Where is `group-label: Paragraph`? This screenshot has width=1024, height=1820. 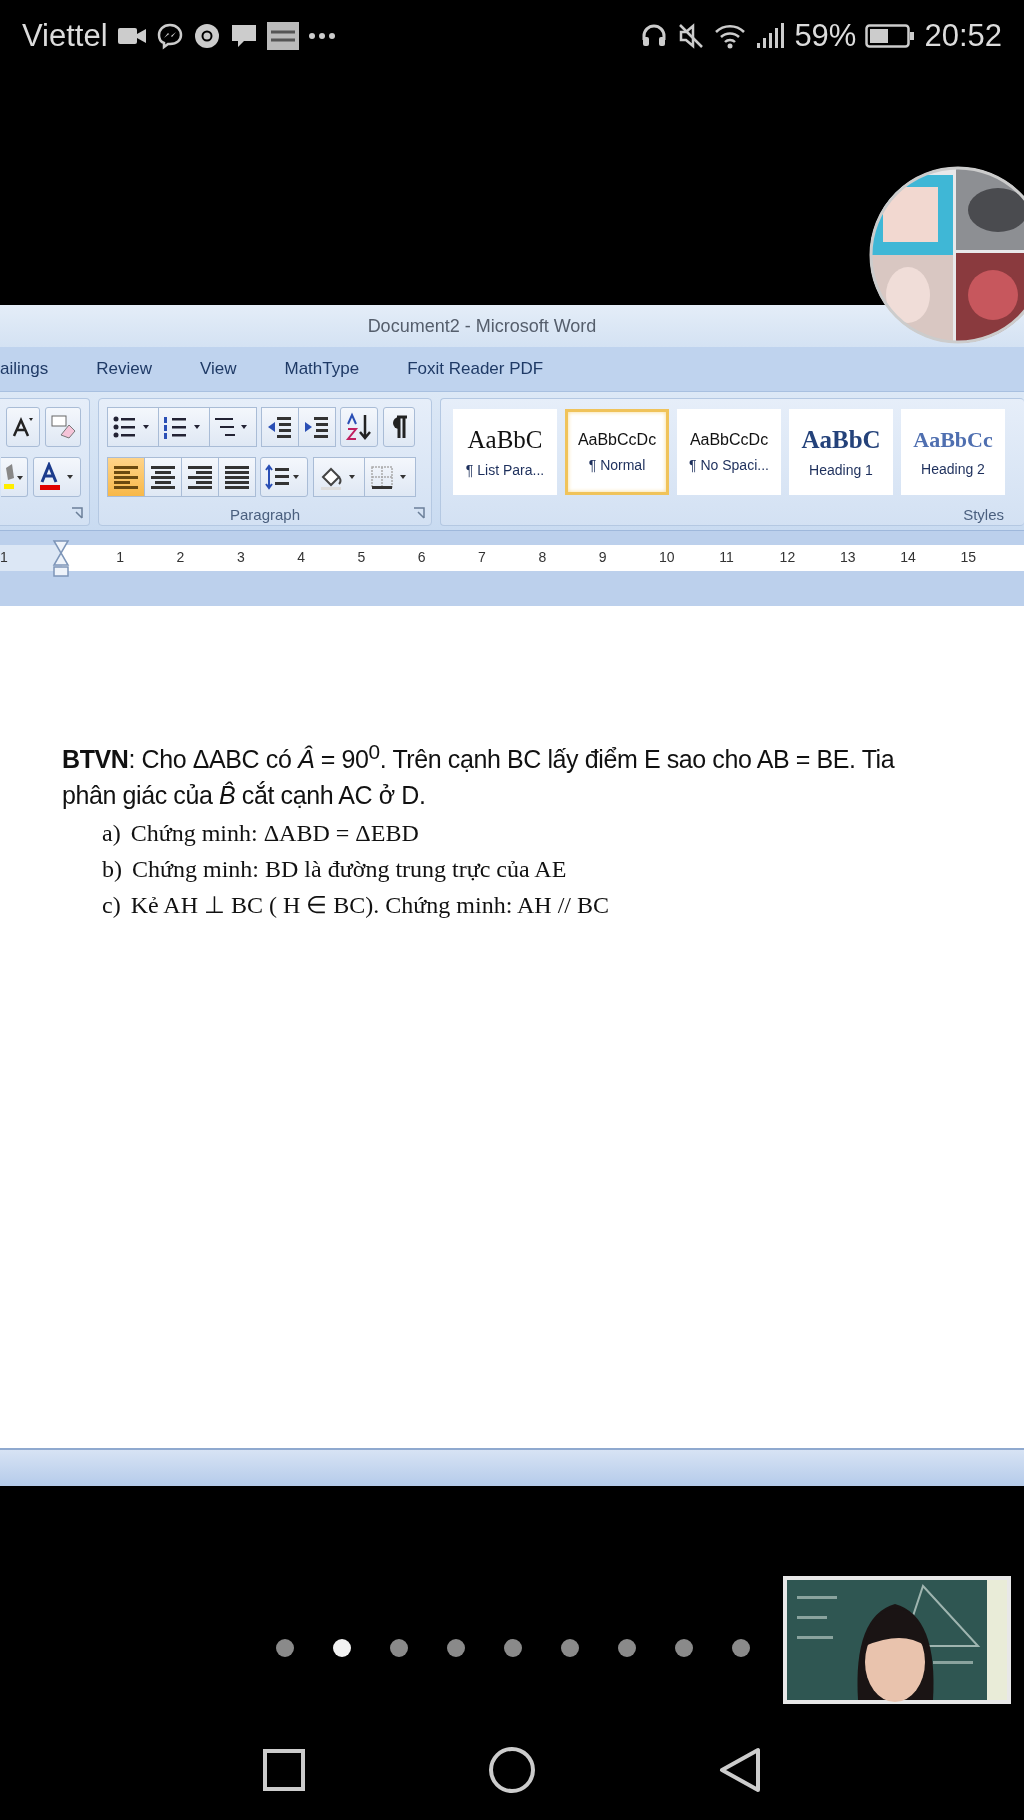
group-label: Paragraph is located at coordinates (265, 514).